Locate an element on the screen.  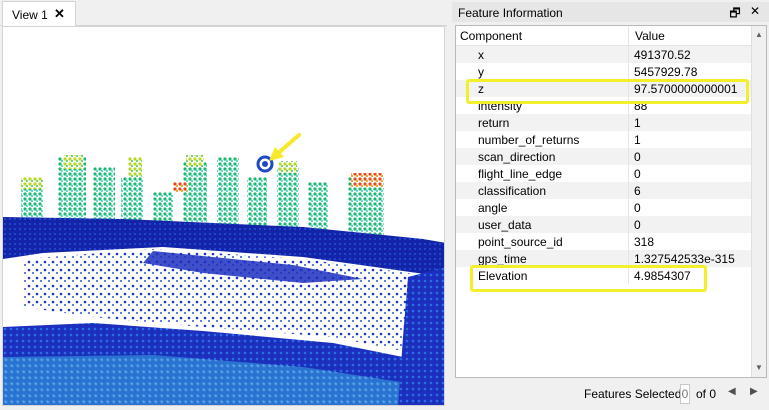
row-name: x is located at coordinates (481, 55).